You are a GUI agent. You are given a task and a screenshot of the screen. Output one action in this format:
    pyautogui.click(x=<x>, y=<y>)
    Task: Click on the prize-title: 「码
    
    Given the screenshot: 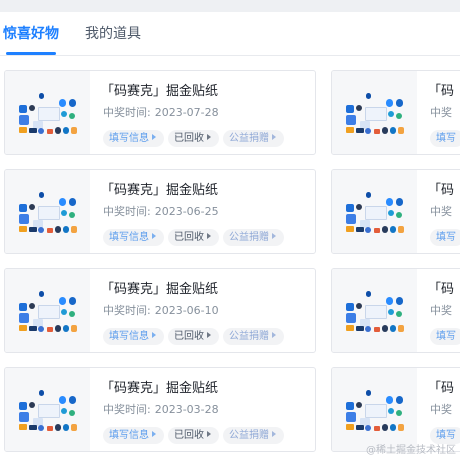 What is the action you would take?
    pyautogui.click(x=441, y=190)
    